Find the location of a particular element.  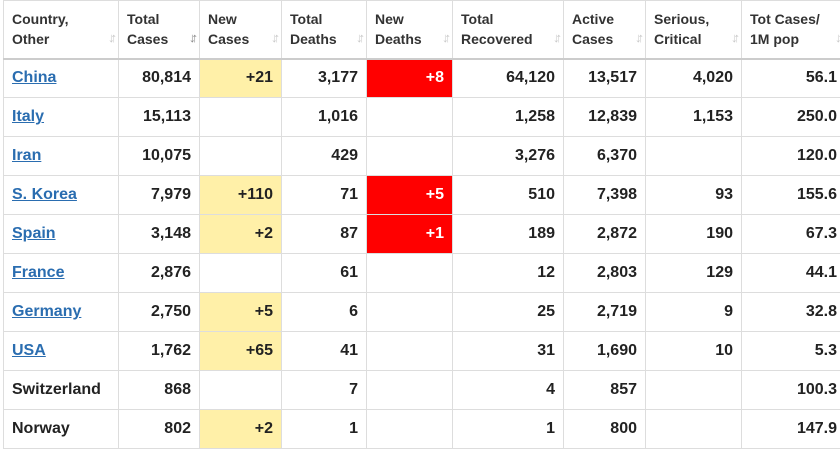

total-recovered-cell: 1 is located at coordinates (508, 429).